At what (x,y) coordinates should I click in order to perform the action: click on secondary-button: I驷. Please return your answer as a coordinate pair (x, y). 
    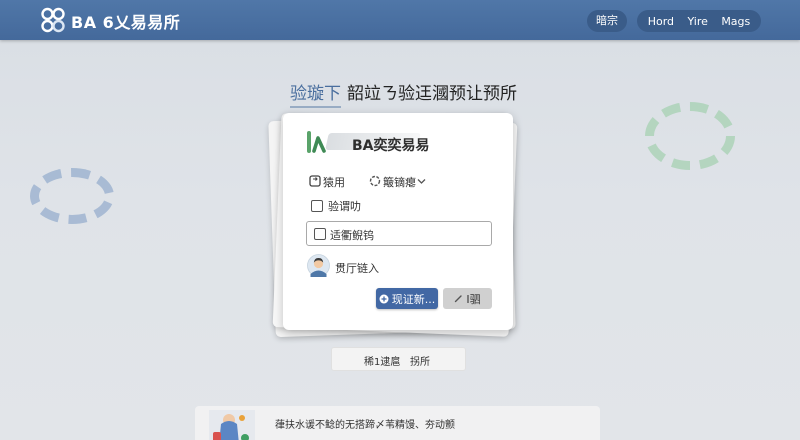
    Looking at the image, I should click on (467, 298).